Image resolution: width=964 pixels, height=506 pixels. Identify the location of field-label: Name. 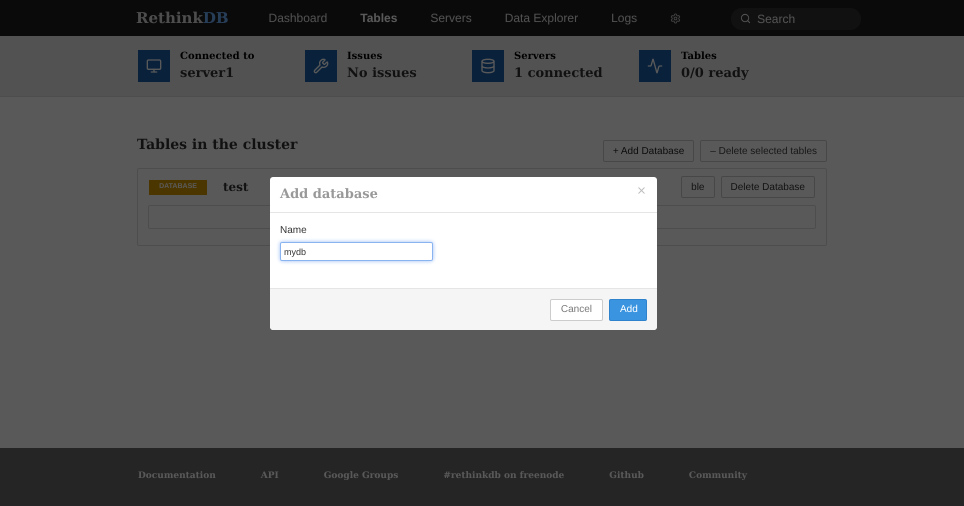
(294, 231).